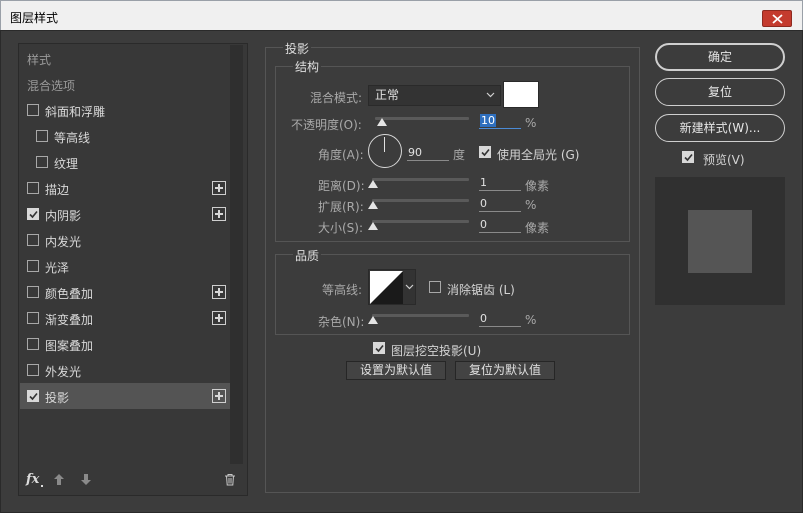 Image resolution: width=803 pixels, height=513 pixels. I want to click on style-list-item: 光泽, so click(125, 266).